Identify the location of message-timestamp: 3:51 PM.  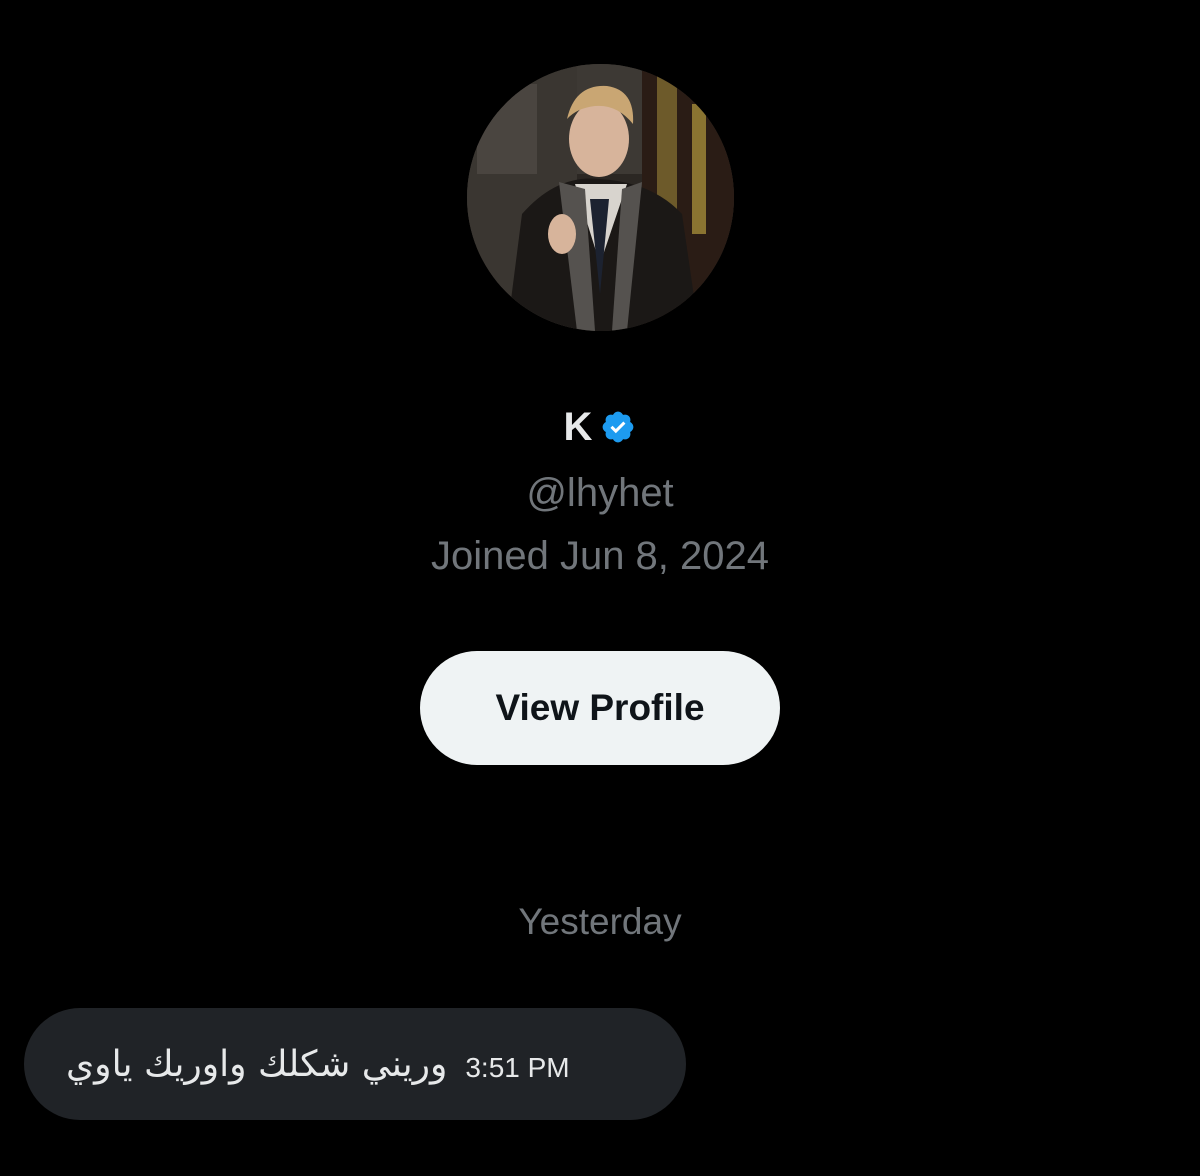
(517, 1067).